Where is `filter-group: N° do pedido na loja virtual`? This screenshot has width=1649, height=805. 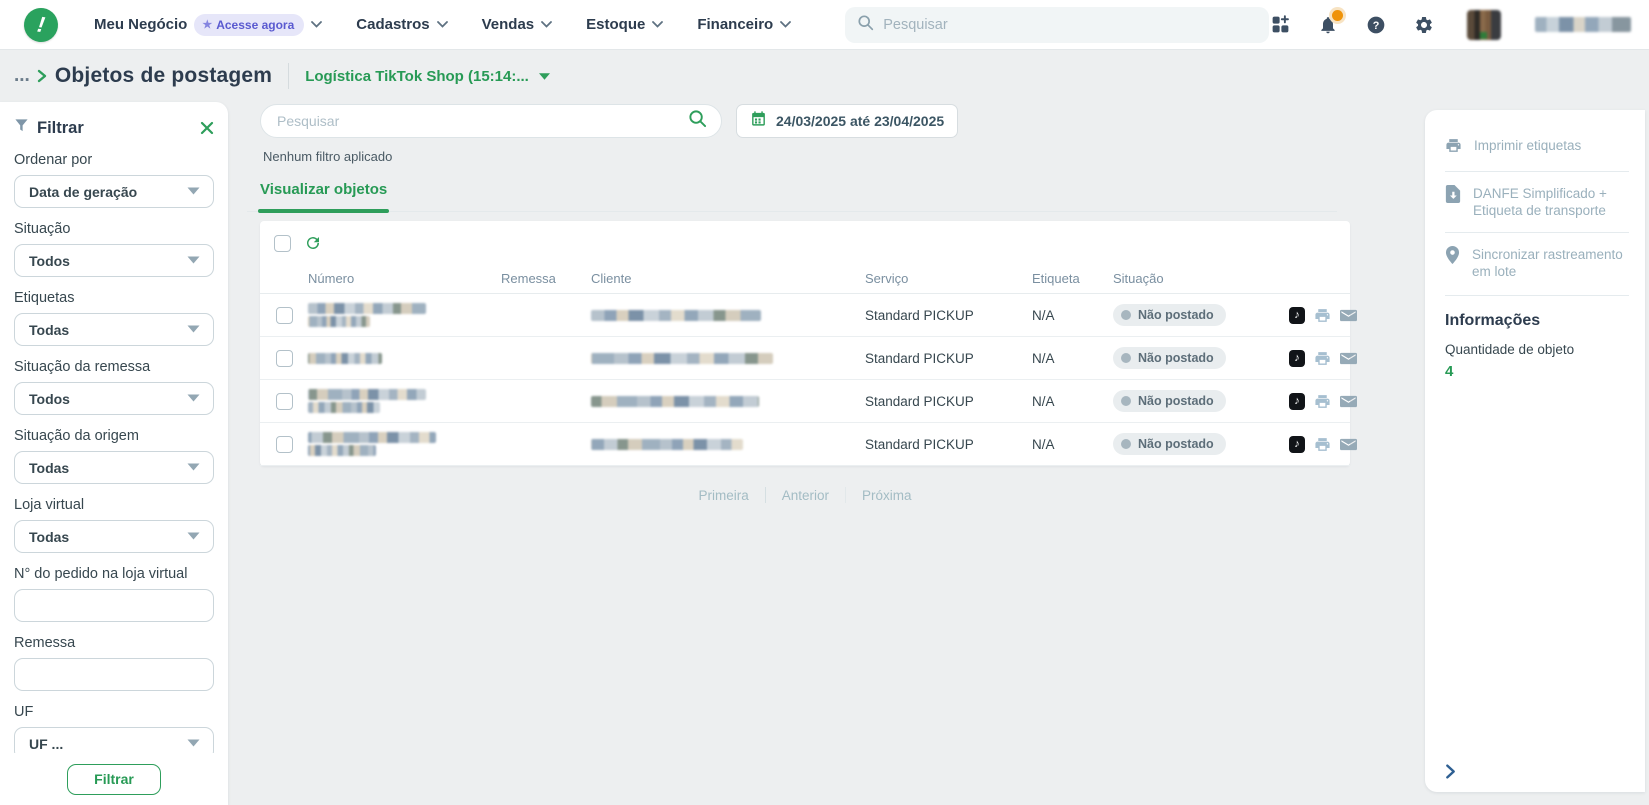
filter-group: N° do pedido na loja virtual is located at coordinates (114, 594).